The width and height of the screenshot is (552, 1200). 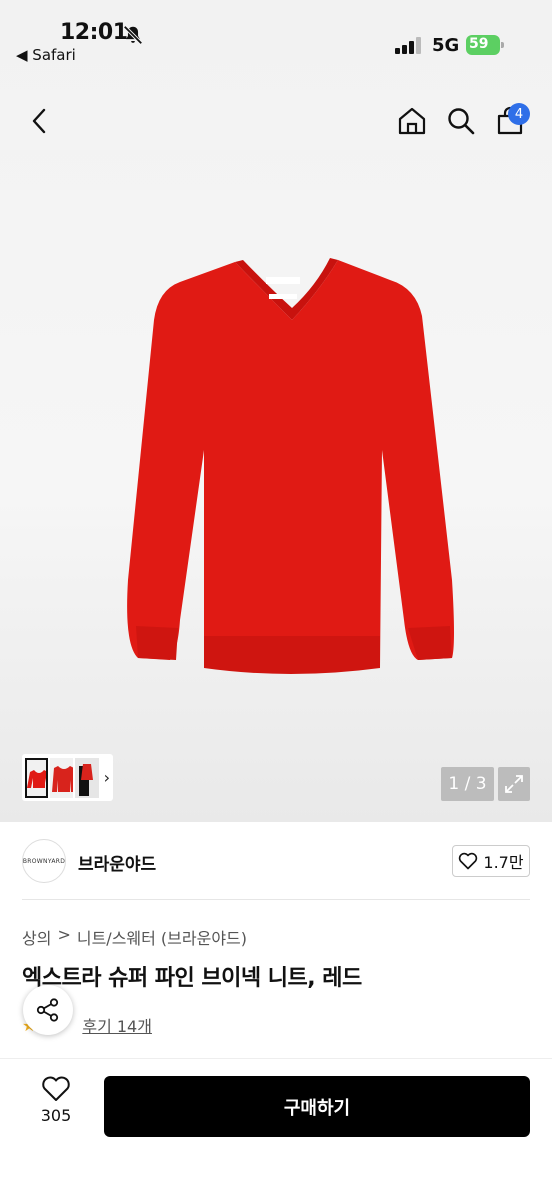 I want to click on home-button, so click(x=412, y=121).